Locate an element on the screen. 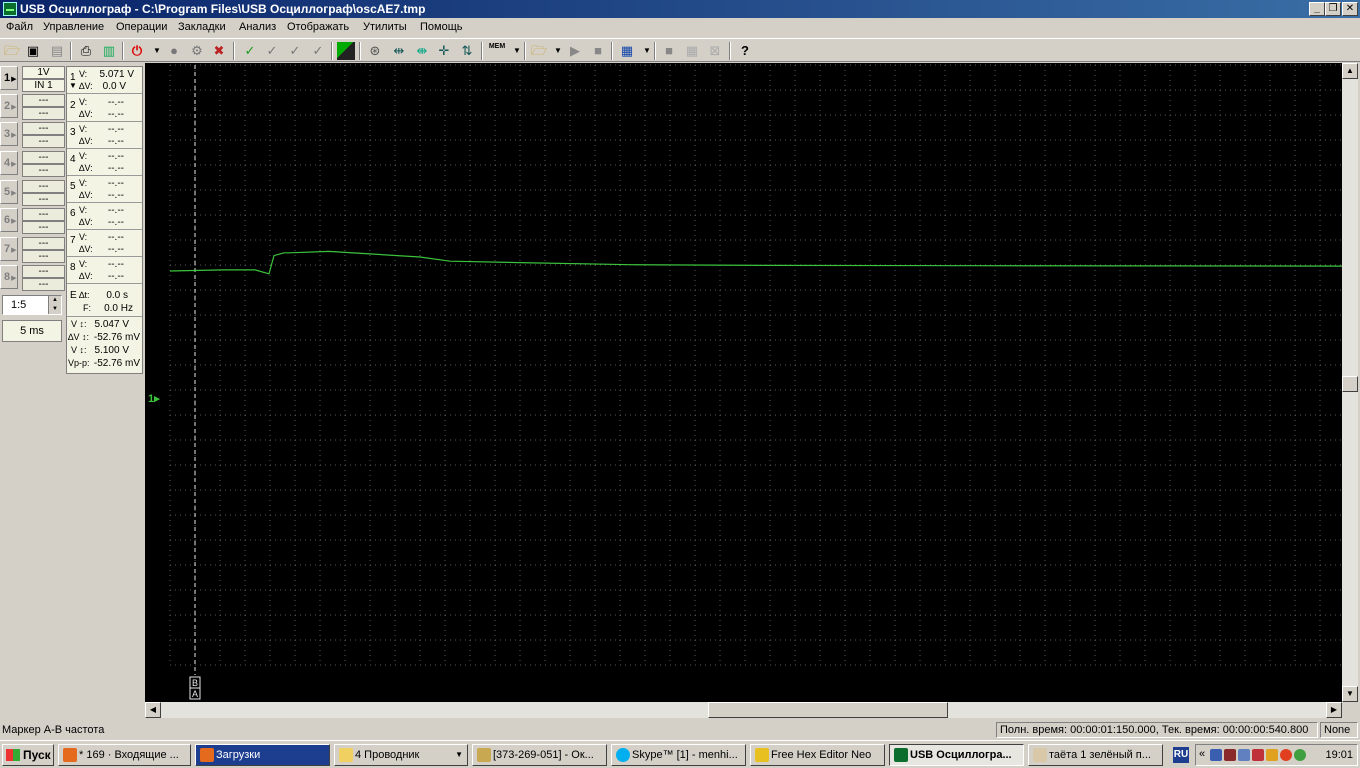  grid-2-icon: ▦ is located at coordinates (692, 51).